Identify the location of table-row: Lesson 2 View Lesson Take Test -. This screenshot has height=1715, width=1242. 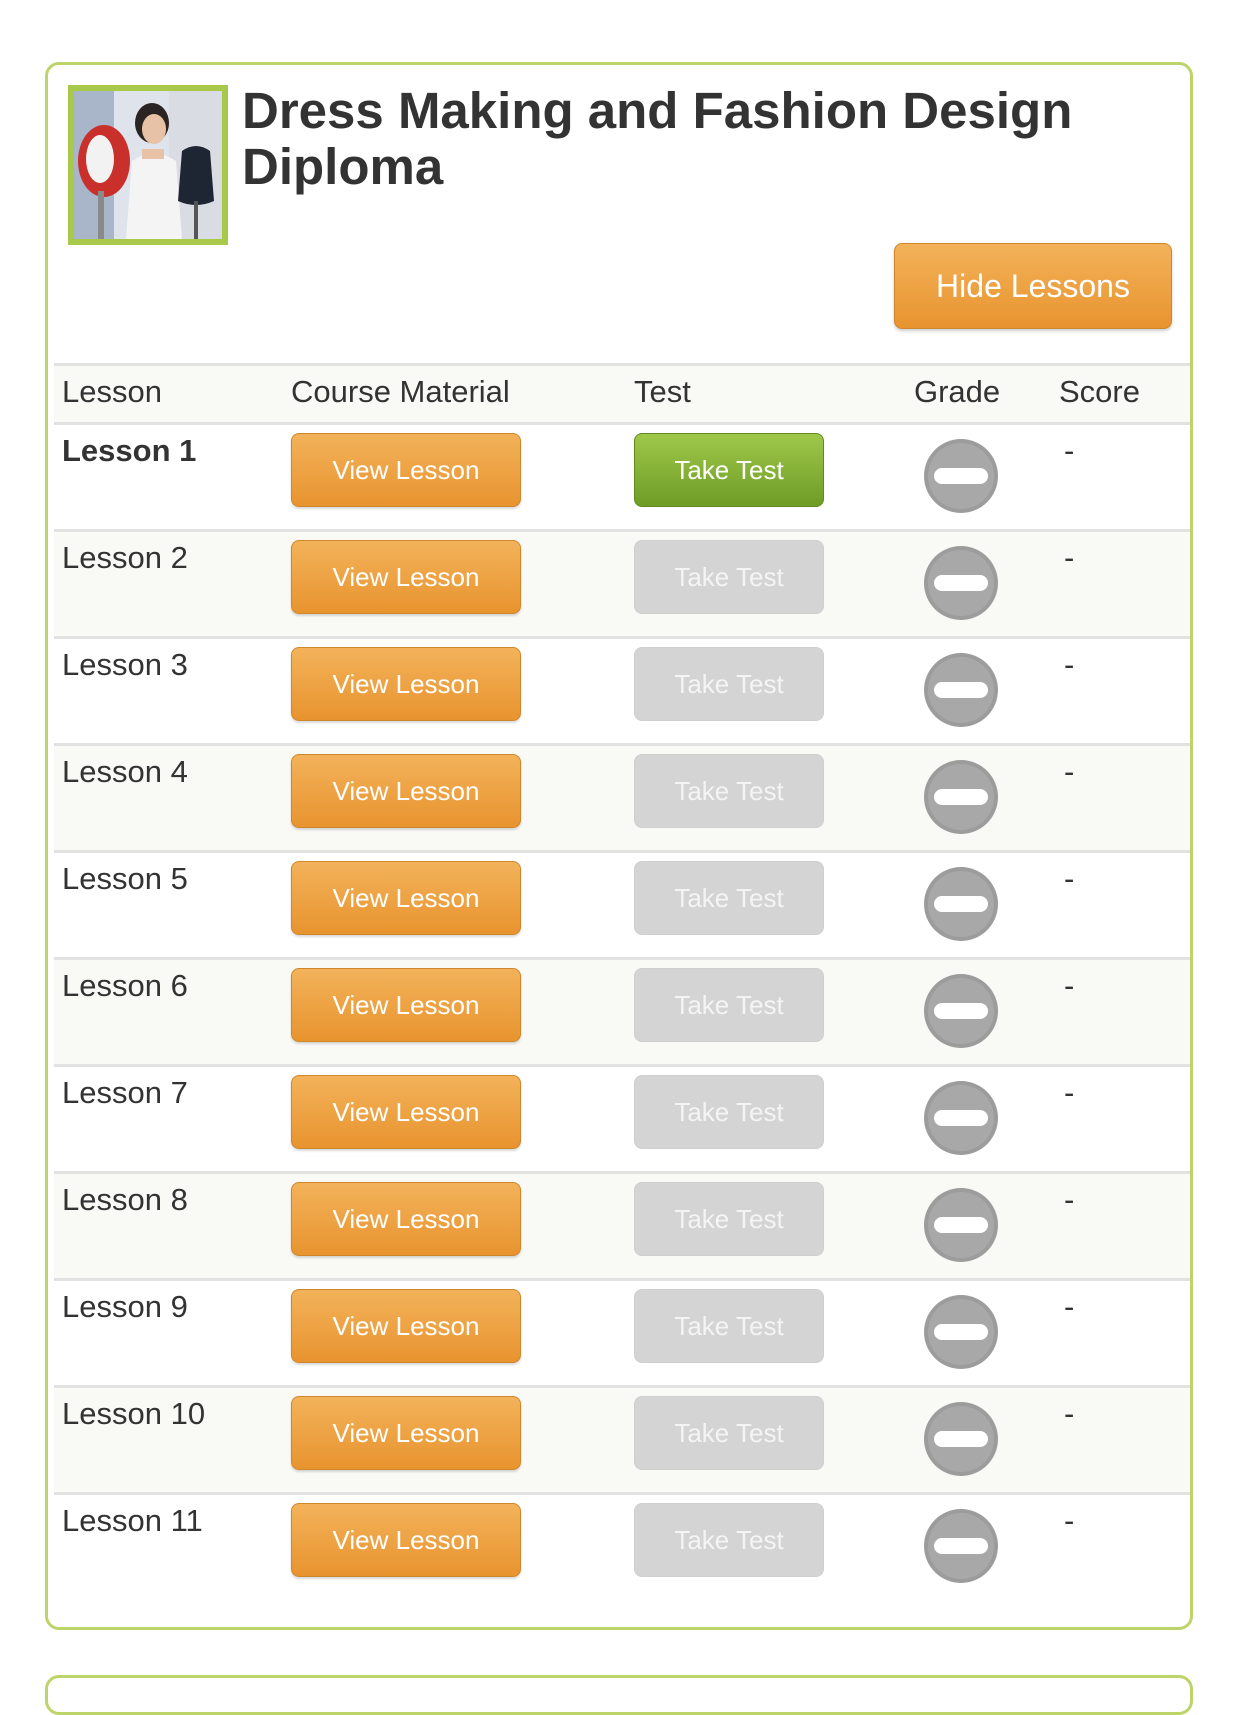
(622, 585).